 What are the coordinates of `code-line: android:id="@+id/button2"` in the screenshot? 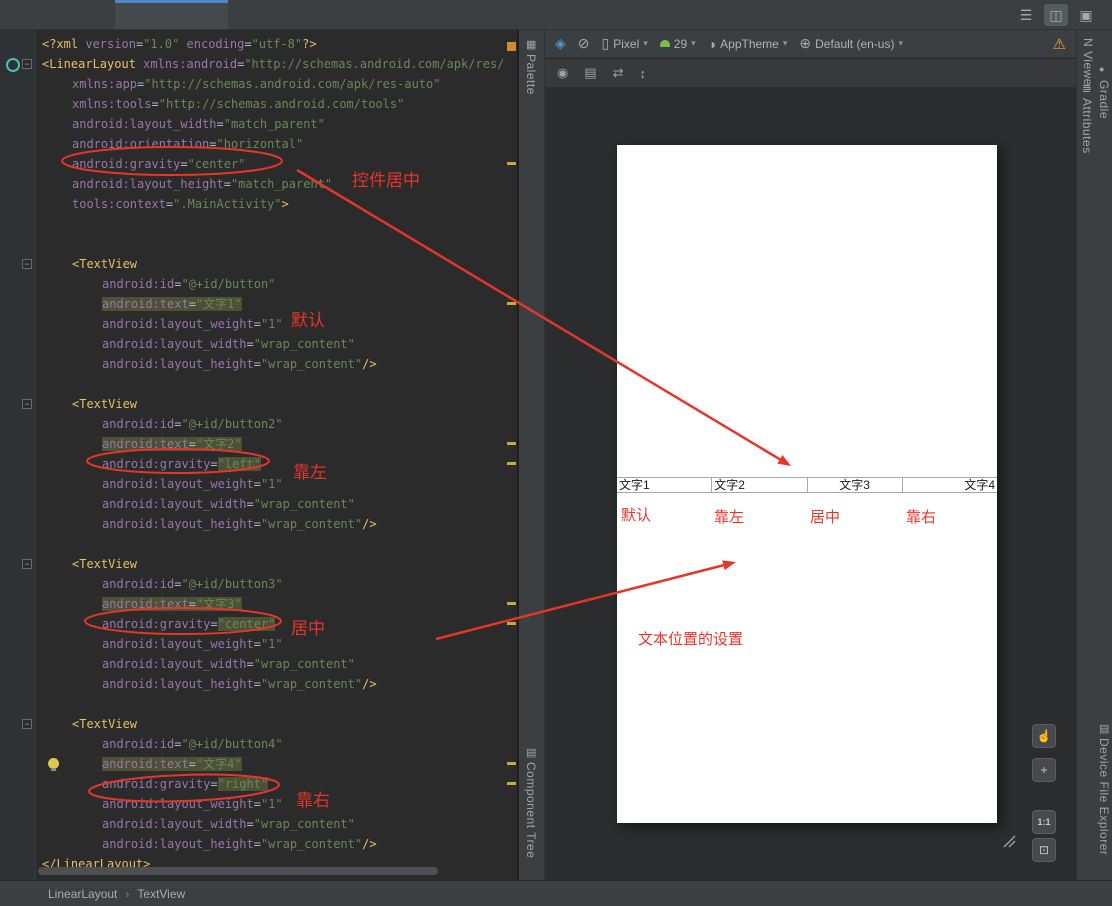 It's located at (270, 424).